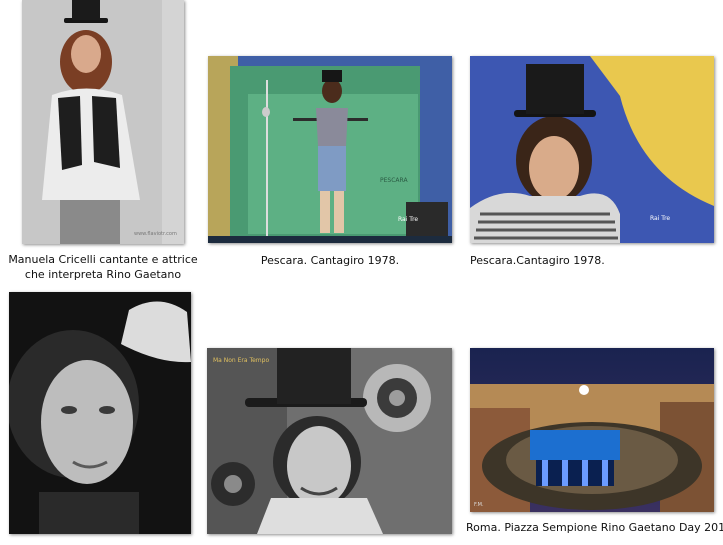 The height and width of the screenshot is (545, 723). I want to click on cantagiro-stage-image: PESCARA Rai Tre, so click(330, 149).